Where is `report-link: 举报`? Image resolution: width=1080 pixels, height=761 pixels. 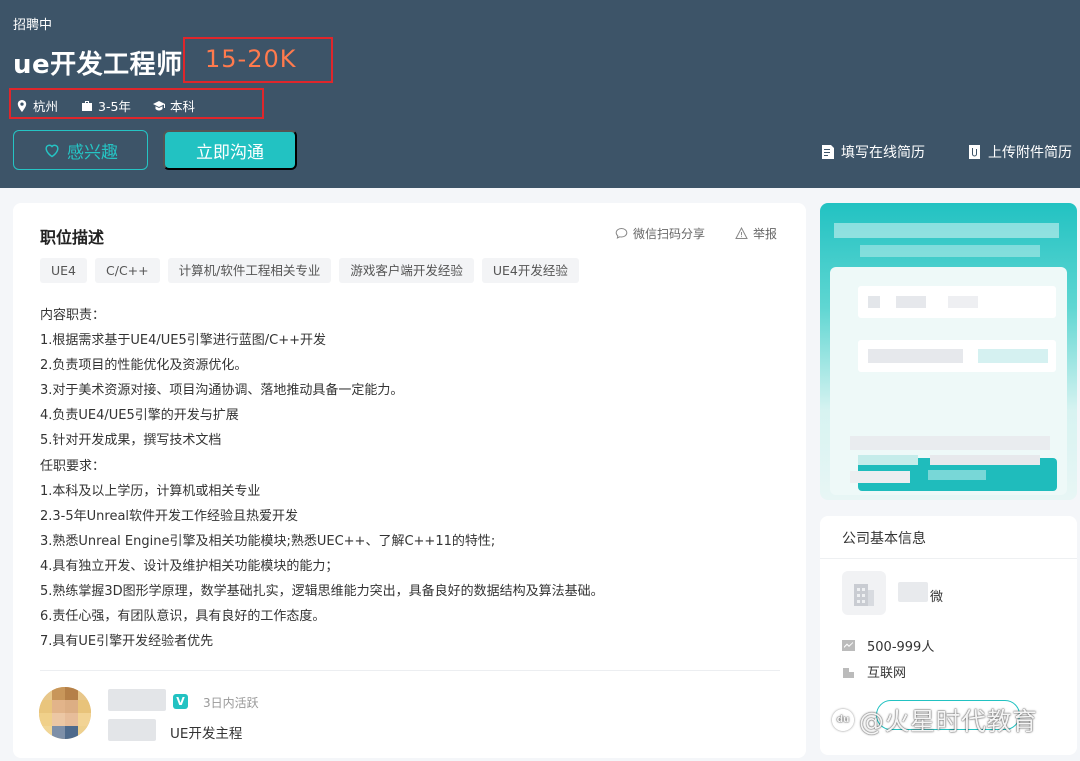
report-link: 举报 is located at coordinates (756, 233).